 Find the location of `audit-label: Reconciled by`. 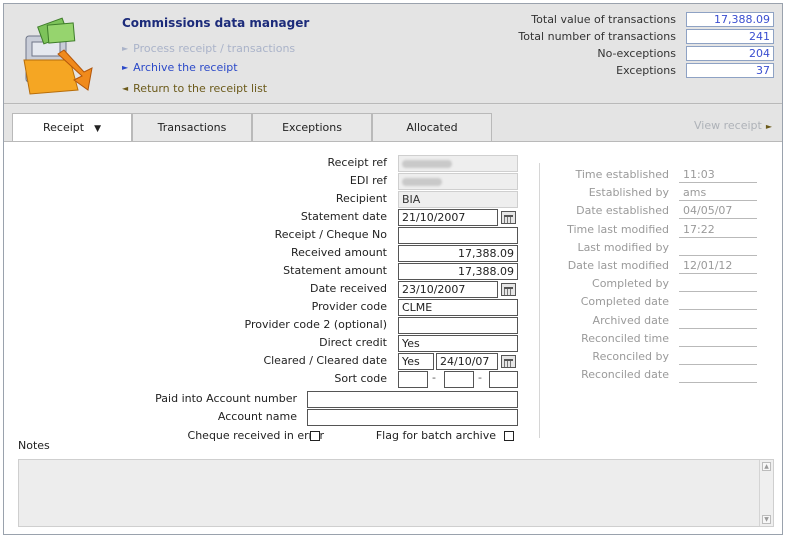

audit-label: Reconciled by is located at coordinates (630, 356).